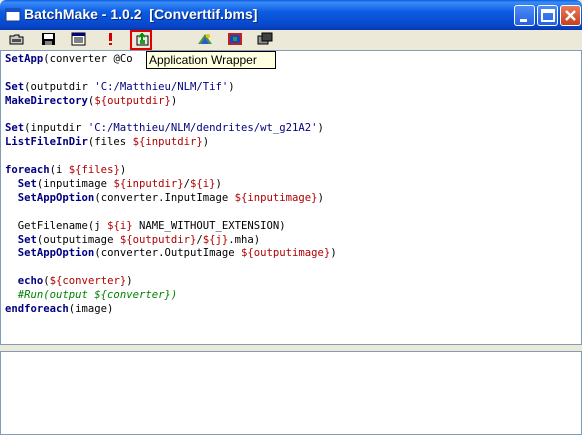  I want to click on code-token-t: (image), so click(91, 309).